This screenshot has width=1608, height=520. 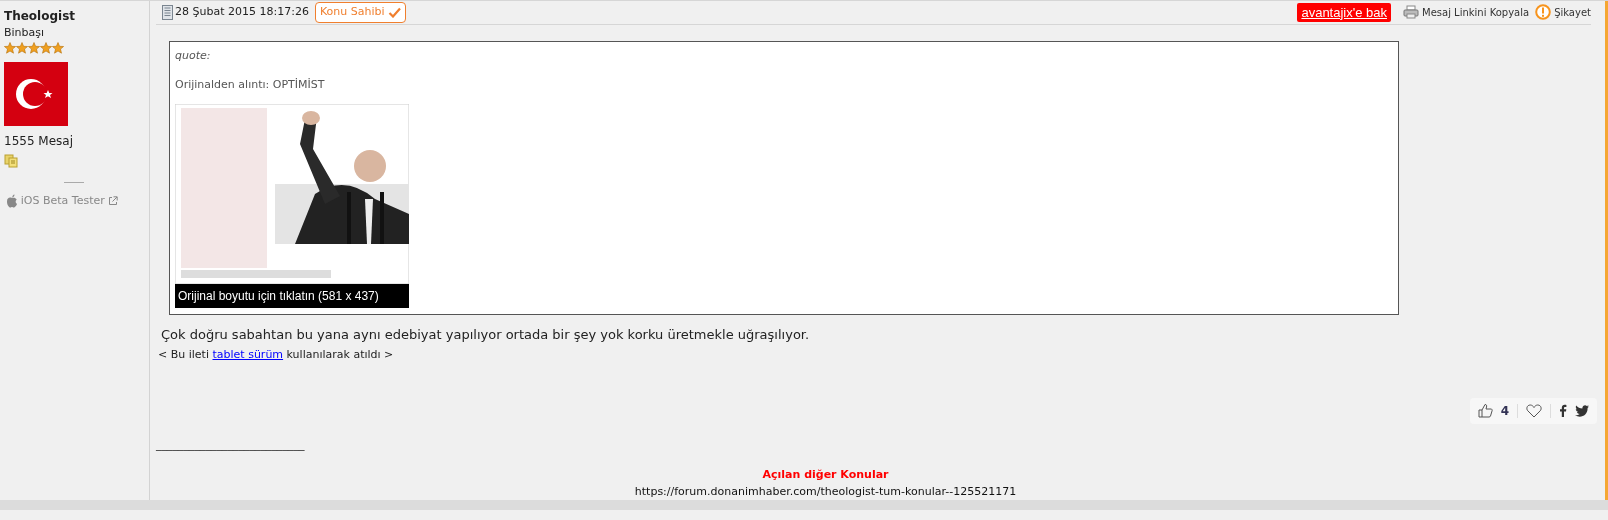 I want to click on like-count: 4, so click(x=1504, y=411).